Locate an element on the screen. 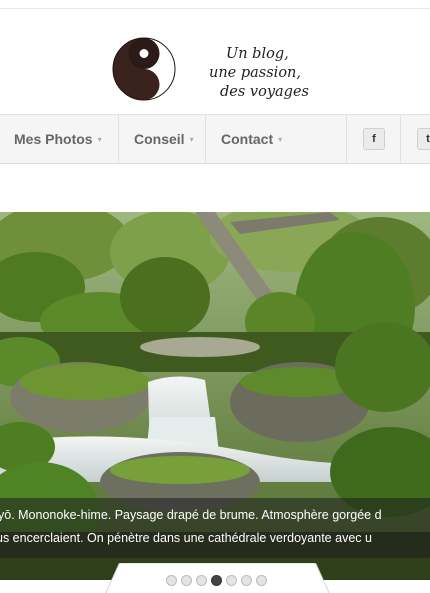 The height and width of the screenshot is (593, 430). slider-pagination is located at coordinates (216, 580).